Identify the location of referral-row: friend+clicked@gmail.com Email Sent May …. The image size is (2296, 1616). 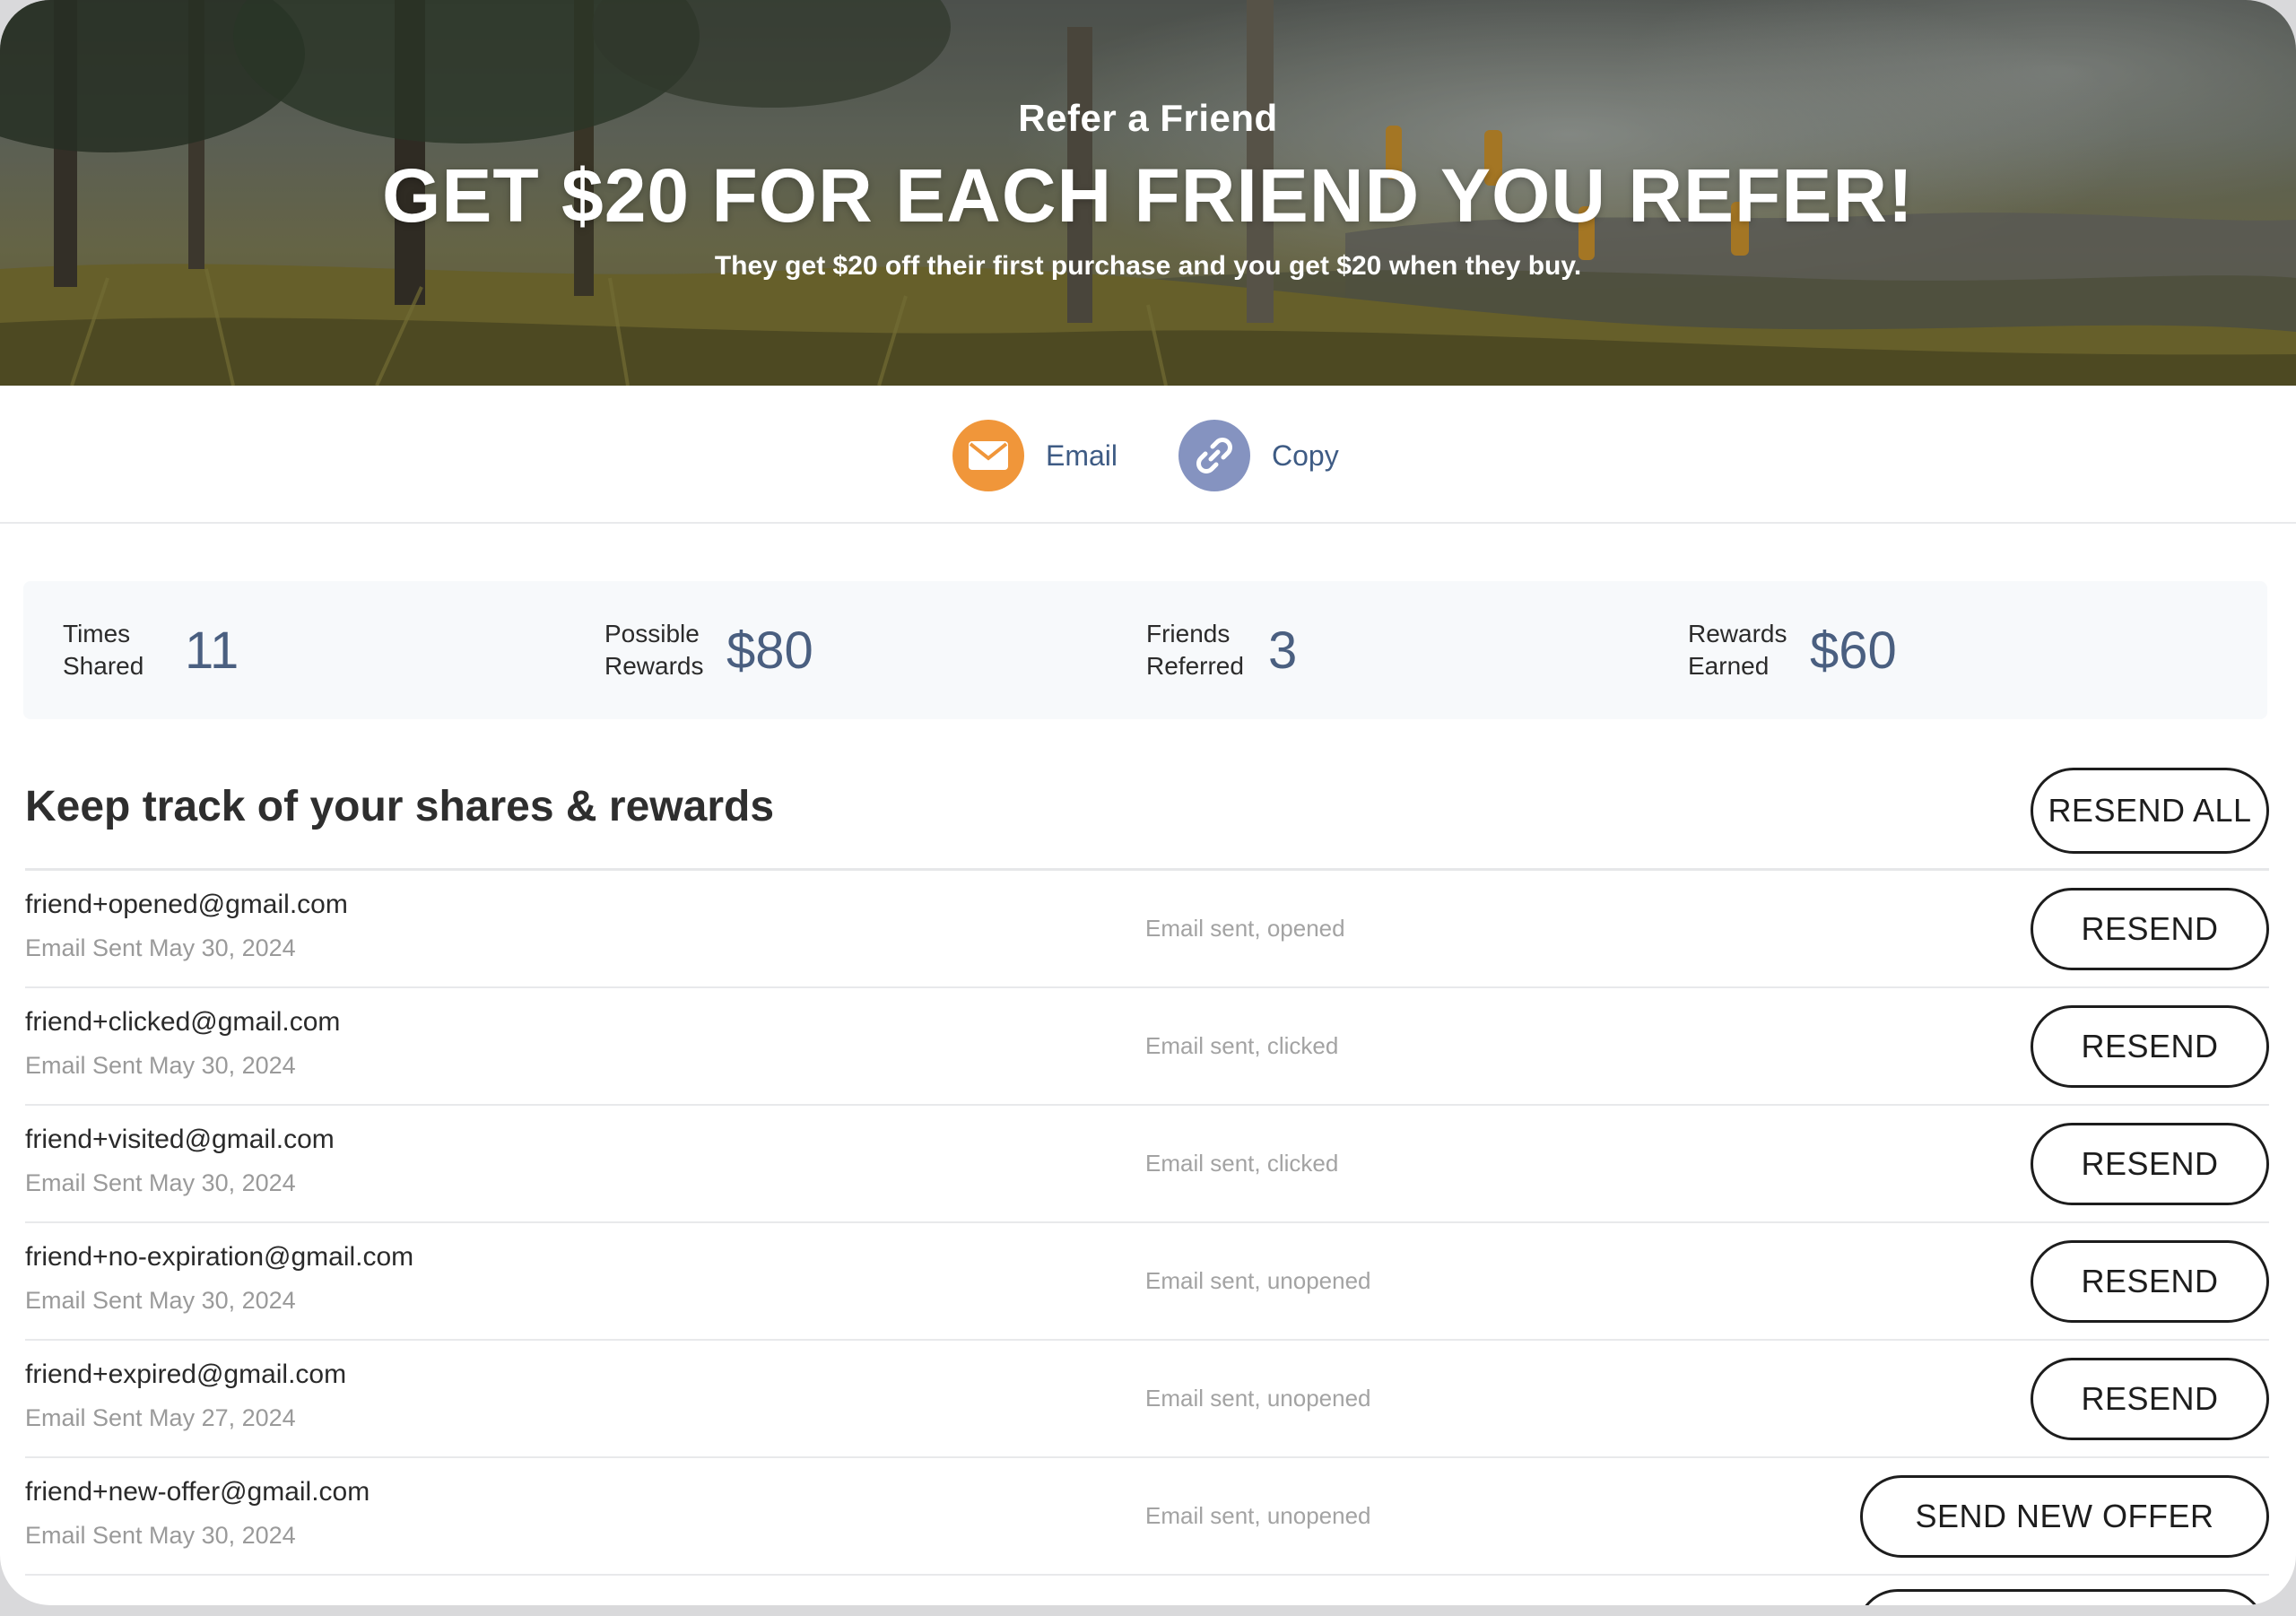
(1147, 1046).